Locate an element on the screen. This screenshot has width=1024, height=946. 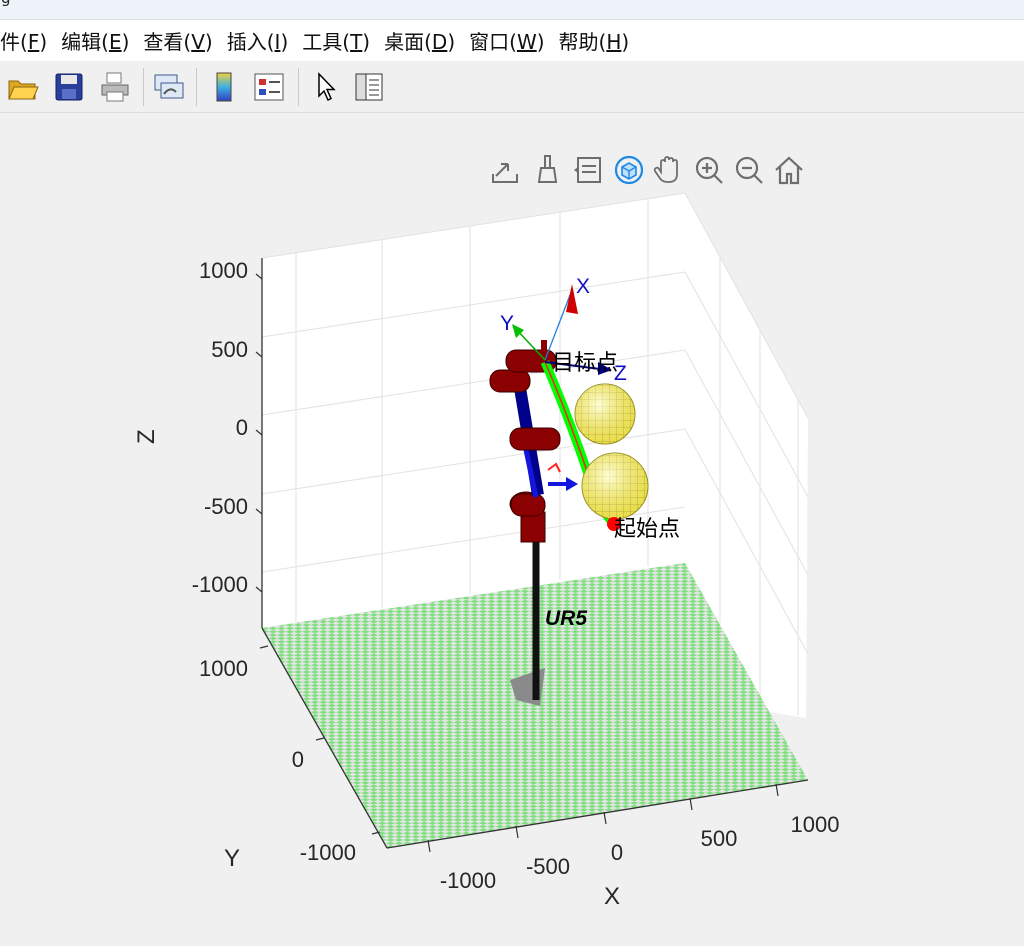
y-tick-label: -1000 is located at coordinates (328, 852).